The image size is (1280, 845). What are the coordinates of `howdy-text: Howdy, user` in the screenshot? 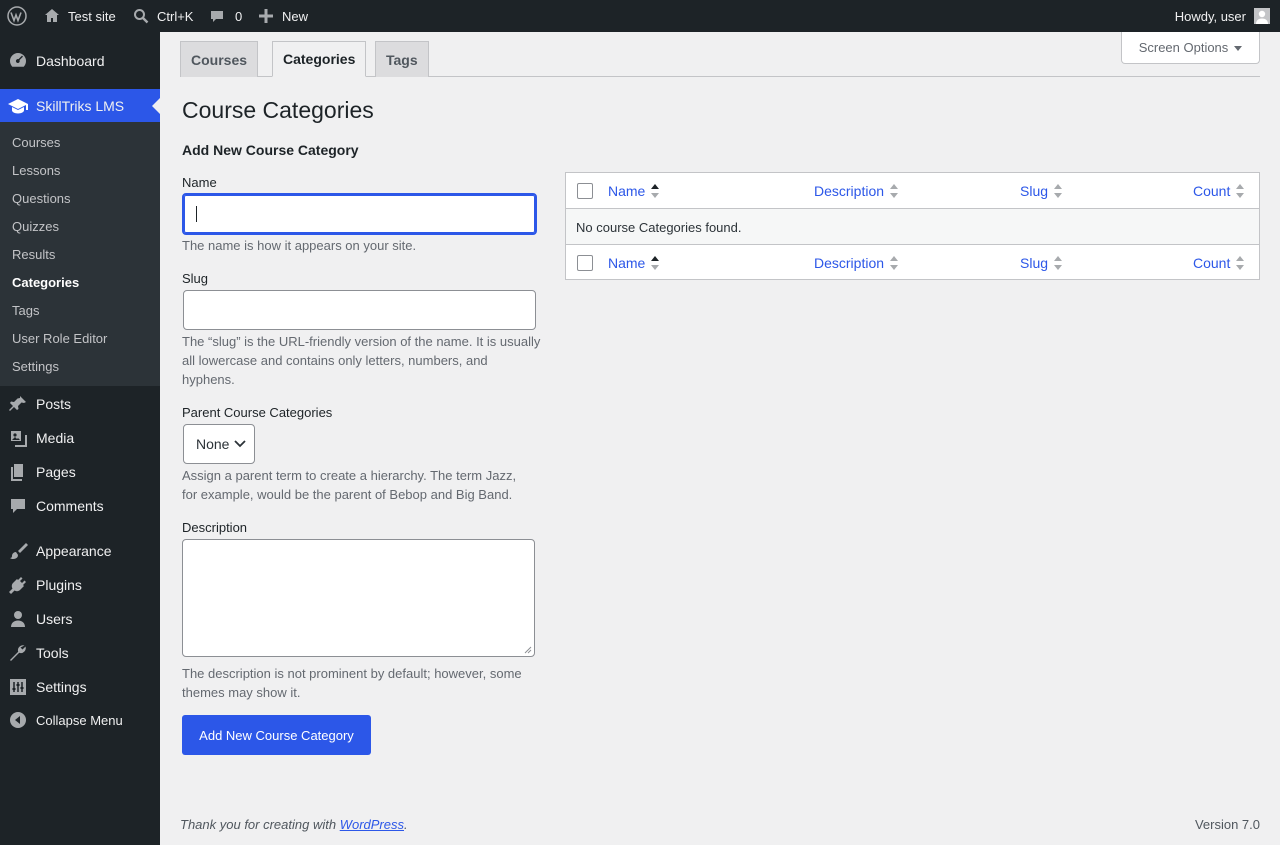 It's located at (1210, 16).